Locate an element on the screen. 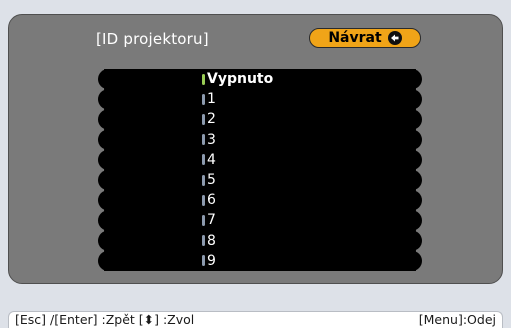  option-label: 4 is located at coordinates (211, 159).